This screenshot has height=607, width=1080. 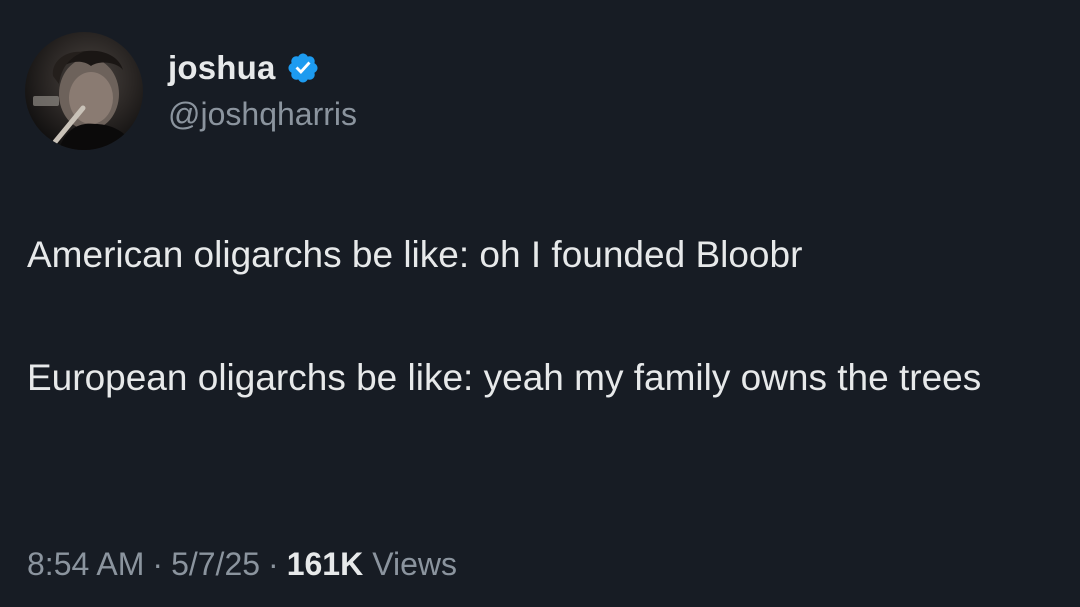 I want to click on author-display-name: joshua, so click(x=222, y=68).